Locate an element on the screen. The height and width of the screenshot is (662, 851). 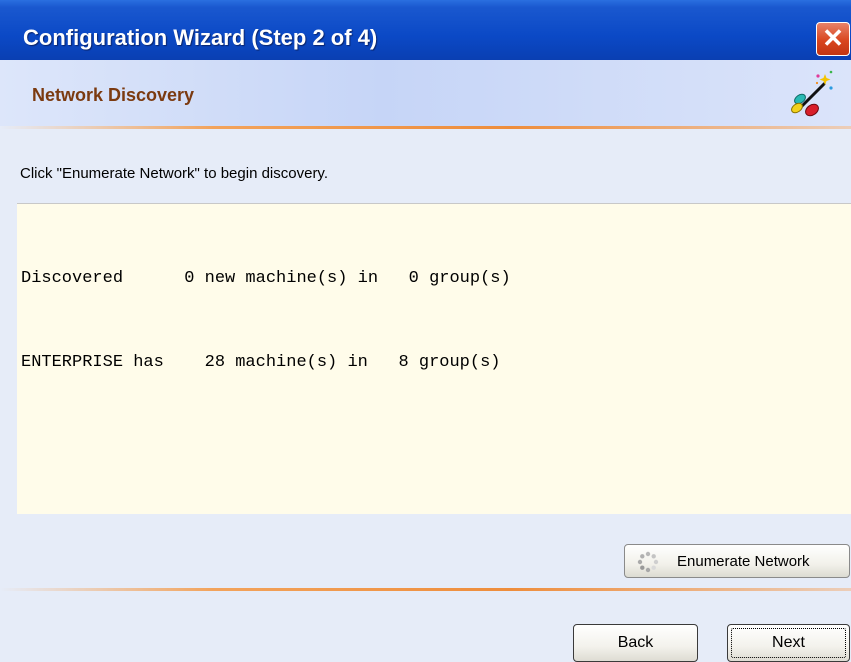
close-icon: ✕ is located at coordinates (833, 38).